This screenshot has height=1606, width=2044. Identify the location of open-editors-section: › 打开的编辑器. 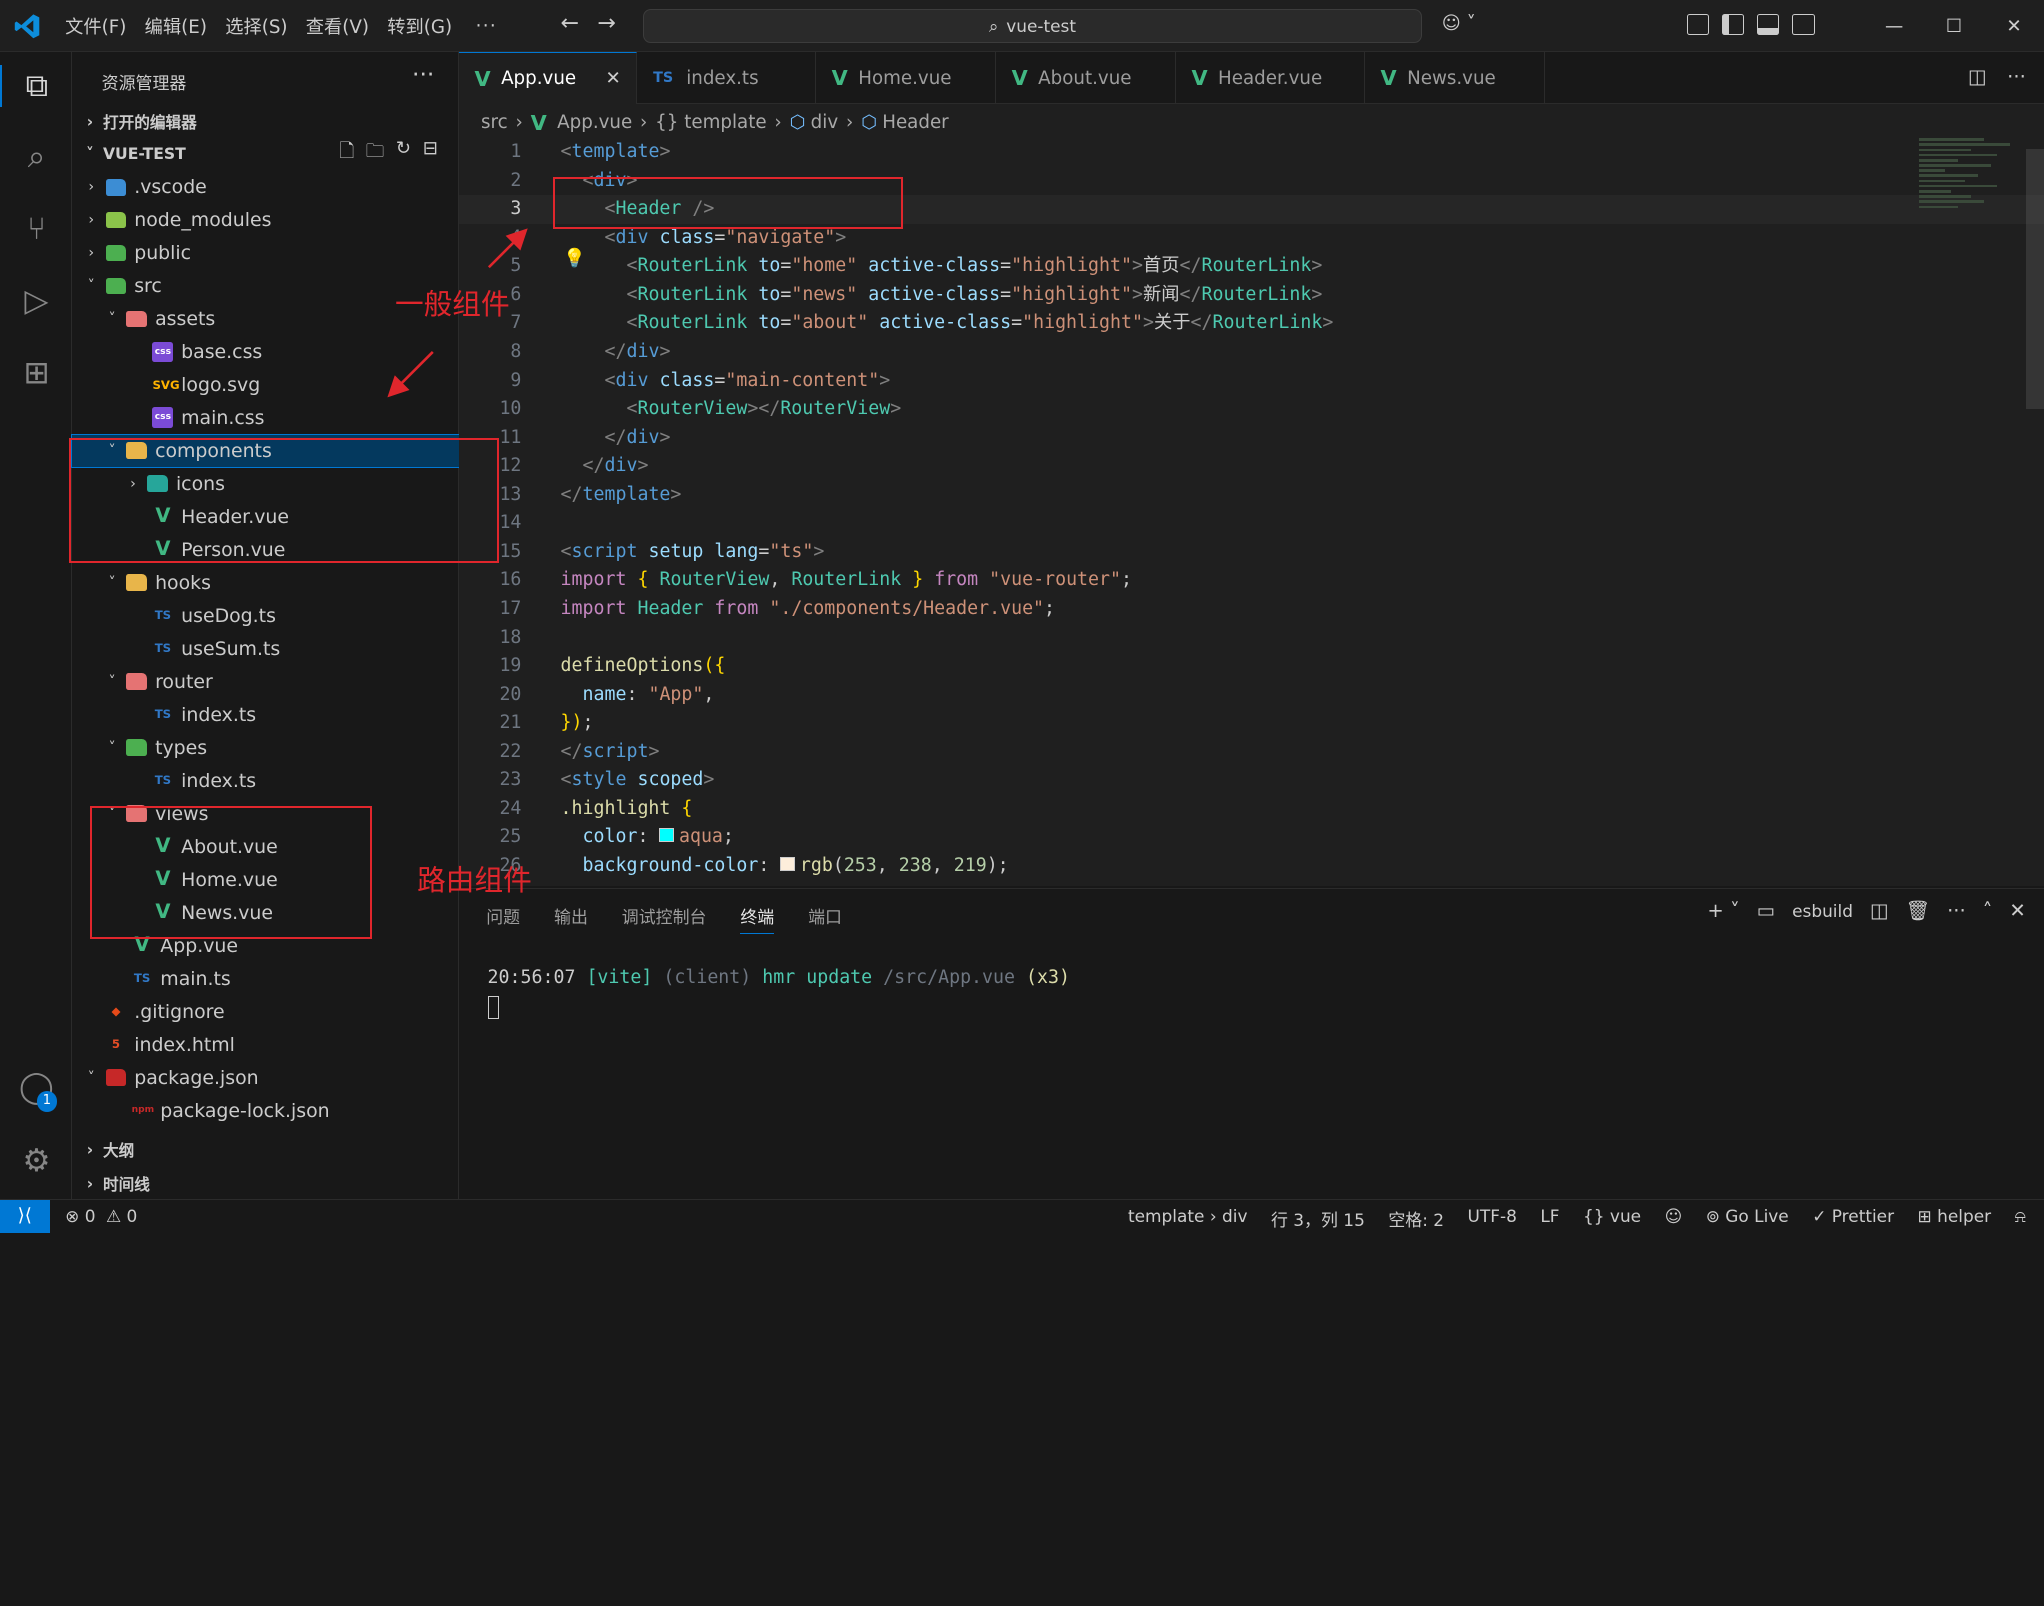
(265, 121).